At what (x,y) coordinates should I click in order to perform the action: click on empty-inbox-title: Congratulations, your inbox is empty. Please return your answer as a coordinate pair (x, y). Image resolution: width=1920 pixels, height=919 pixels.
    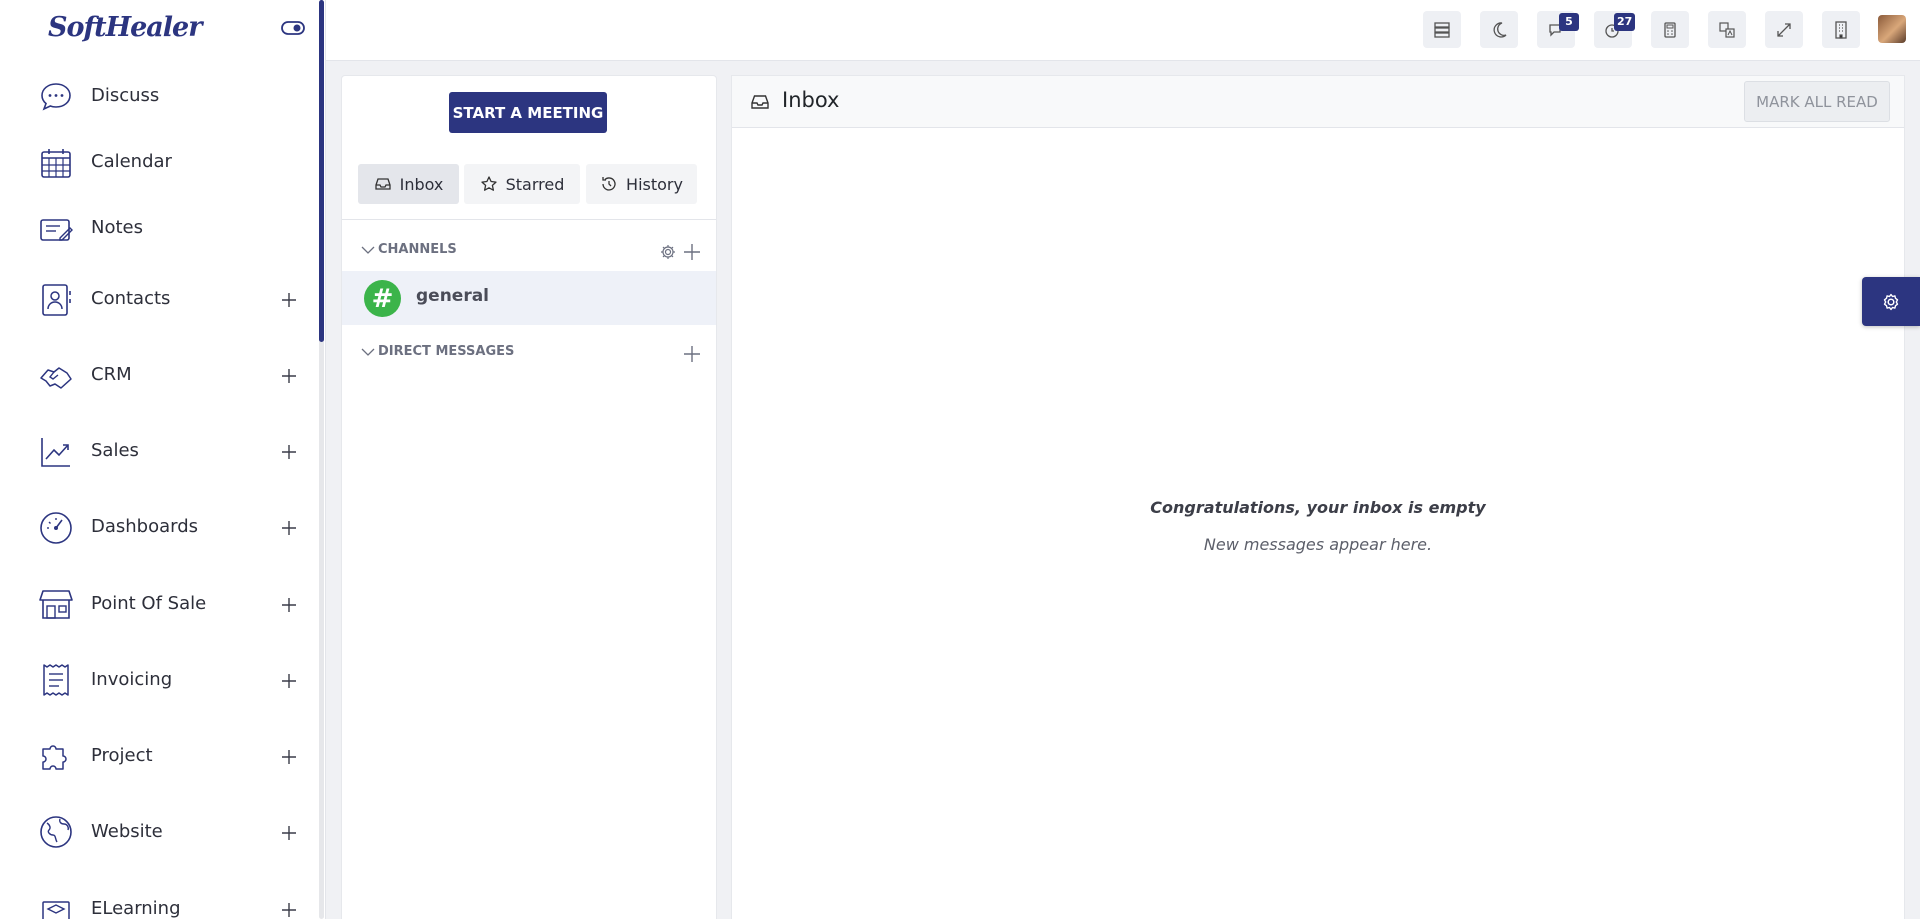
    Looking at the image, I should click on (1318, 507).